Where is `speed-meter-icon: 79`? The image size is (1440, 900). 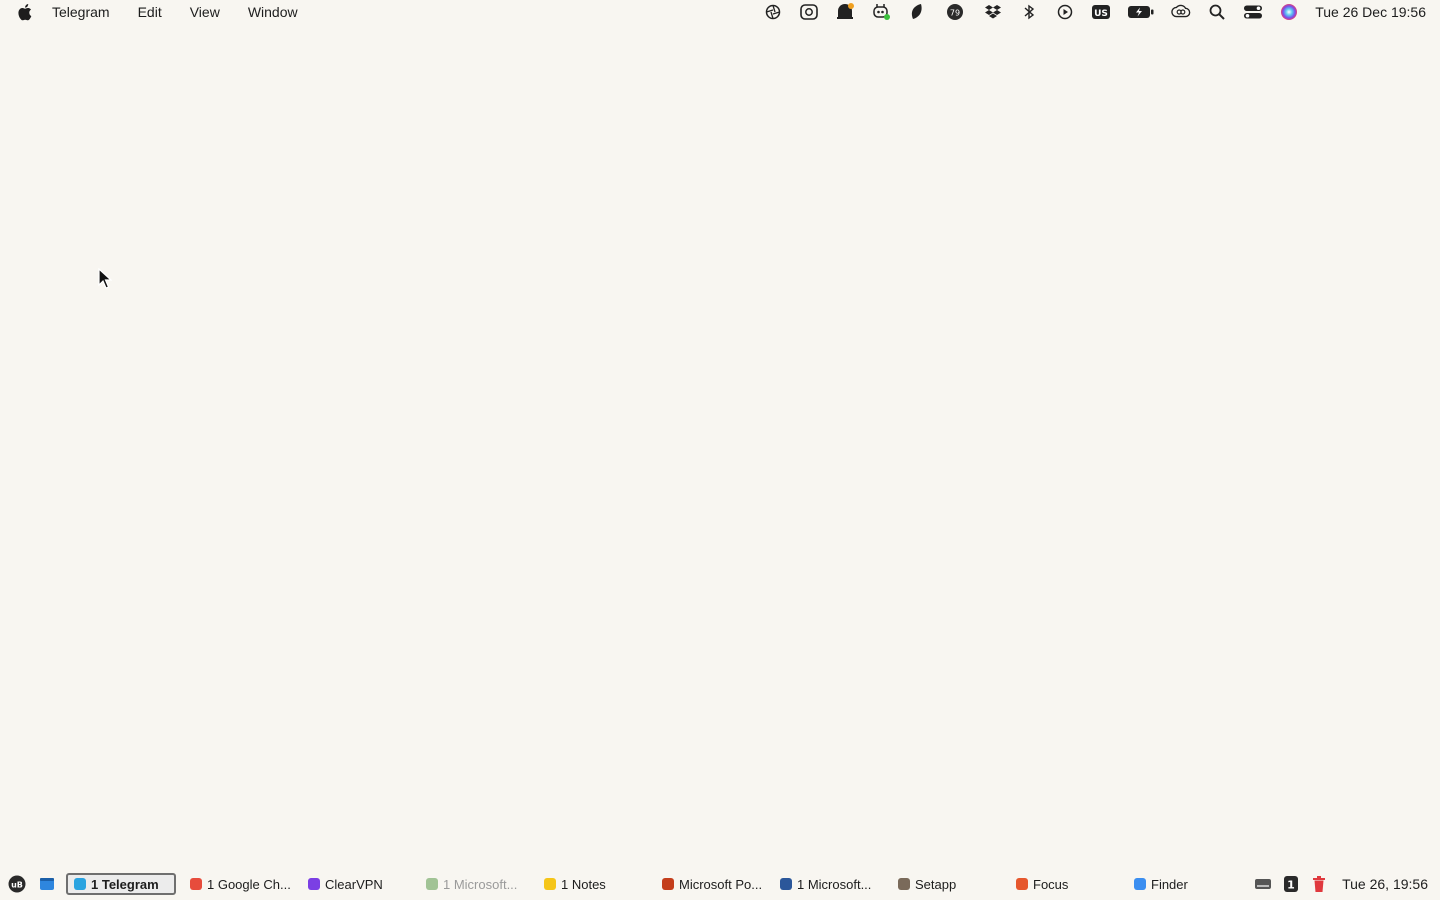
speed-meter-icon: 79 is located at coordinates (955, 12).